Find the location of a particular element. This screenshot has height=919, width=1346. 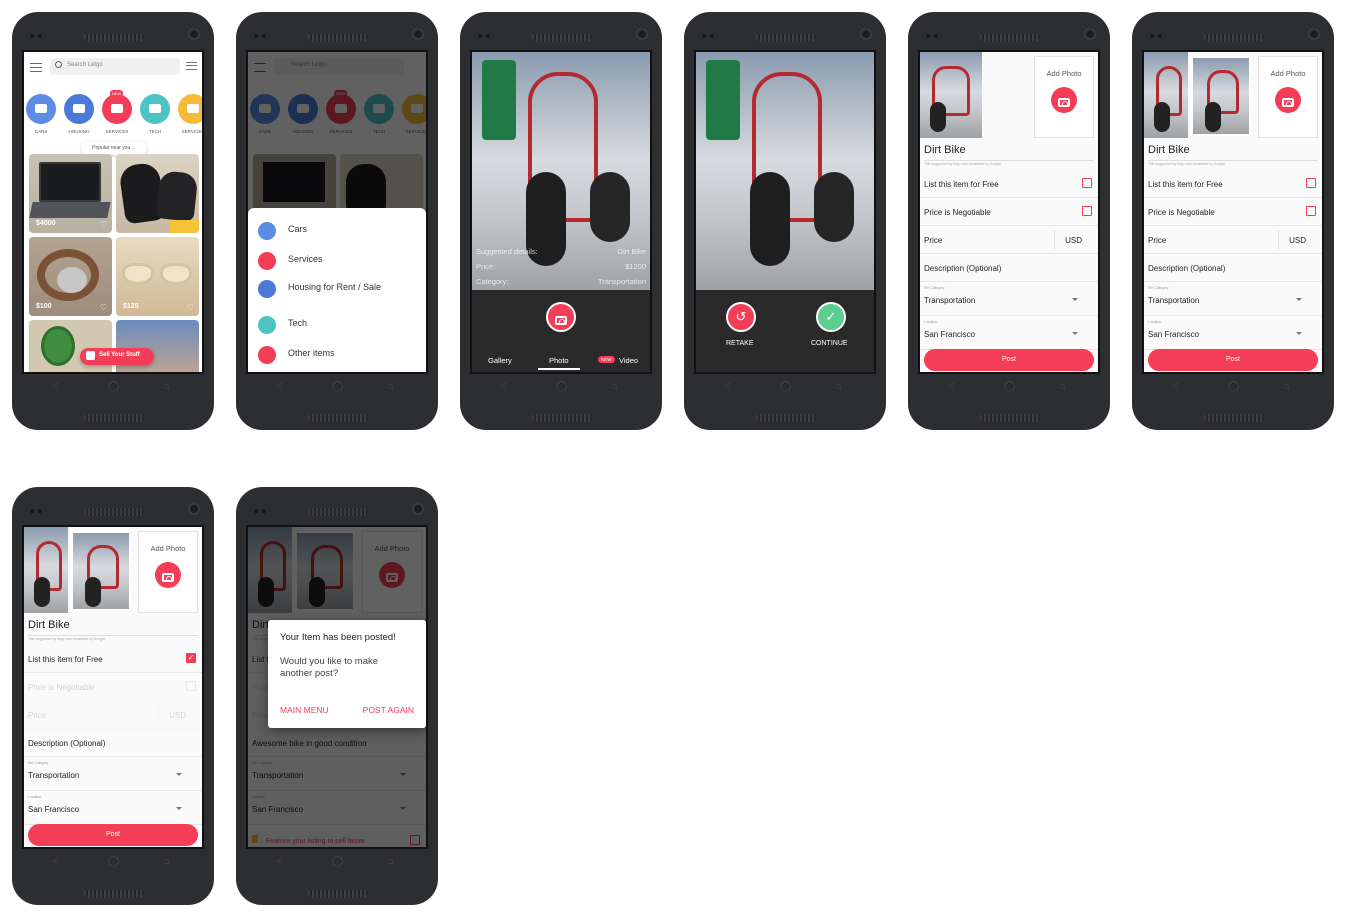

sheet-item-3: Tech is located at coordinates (338, 326).